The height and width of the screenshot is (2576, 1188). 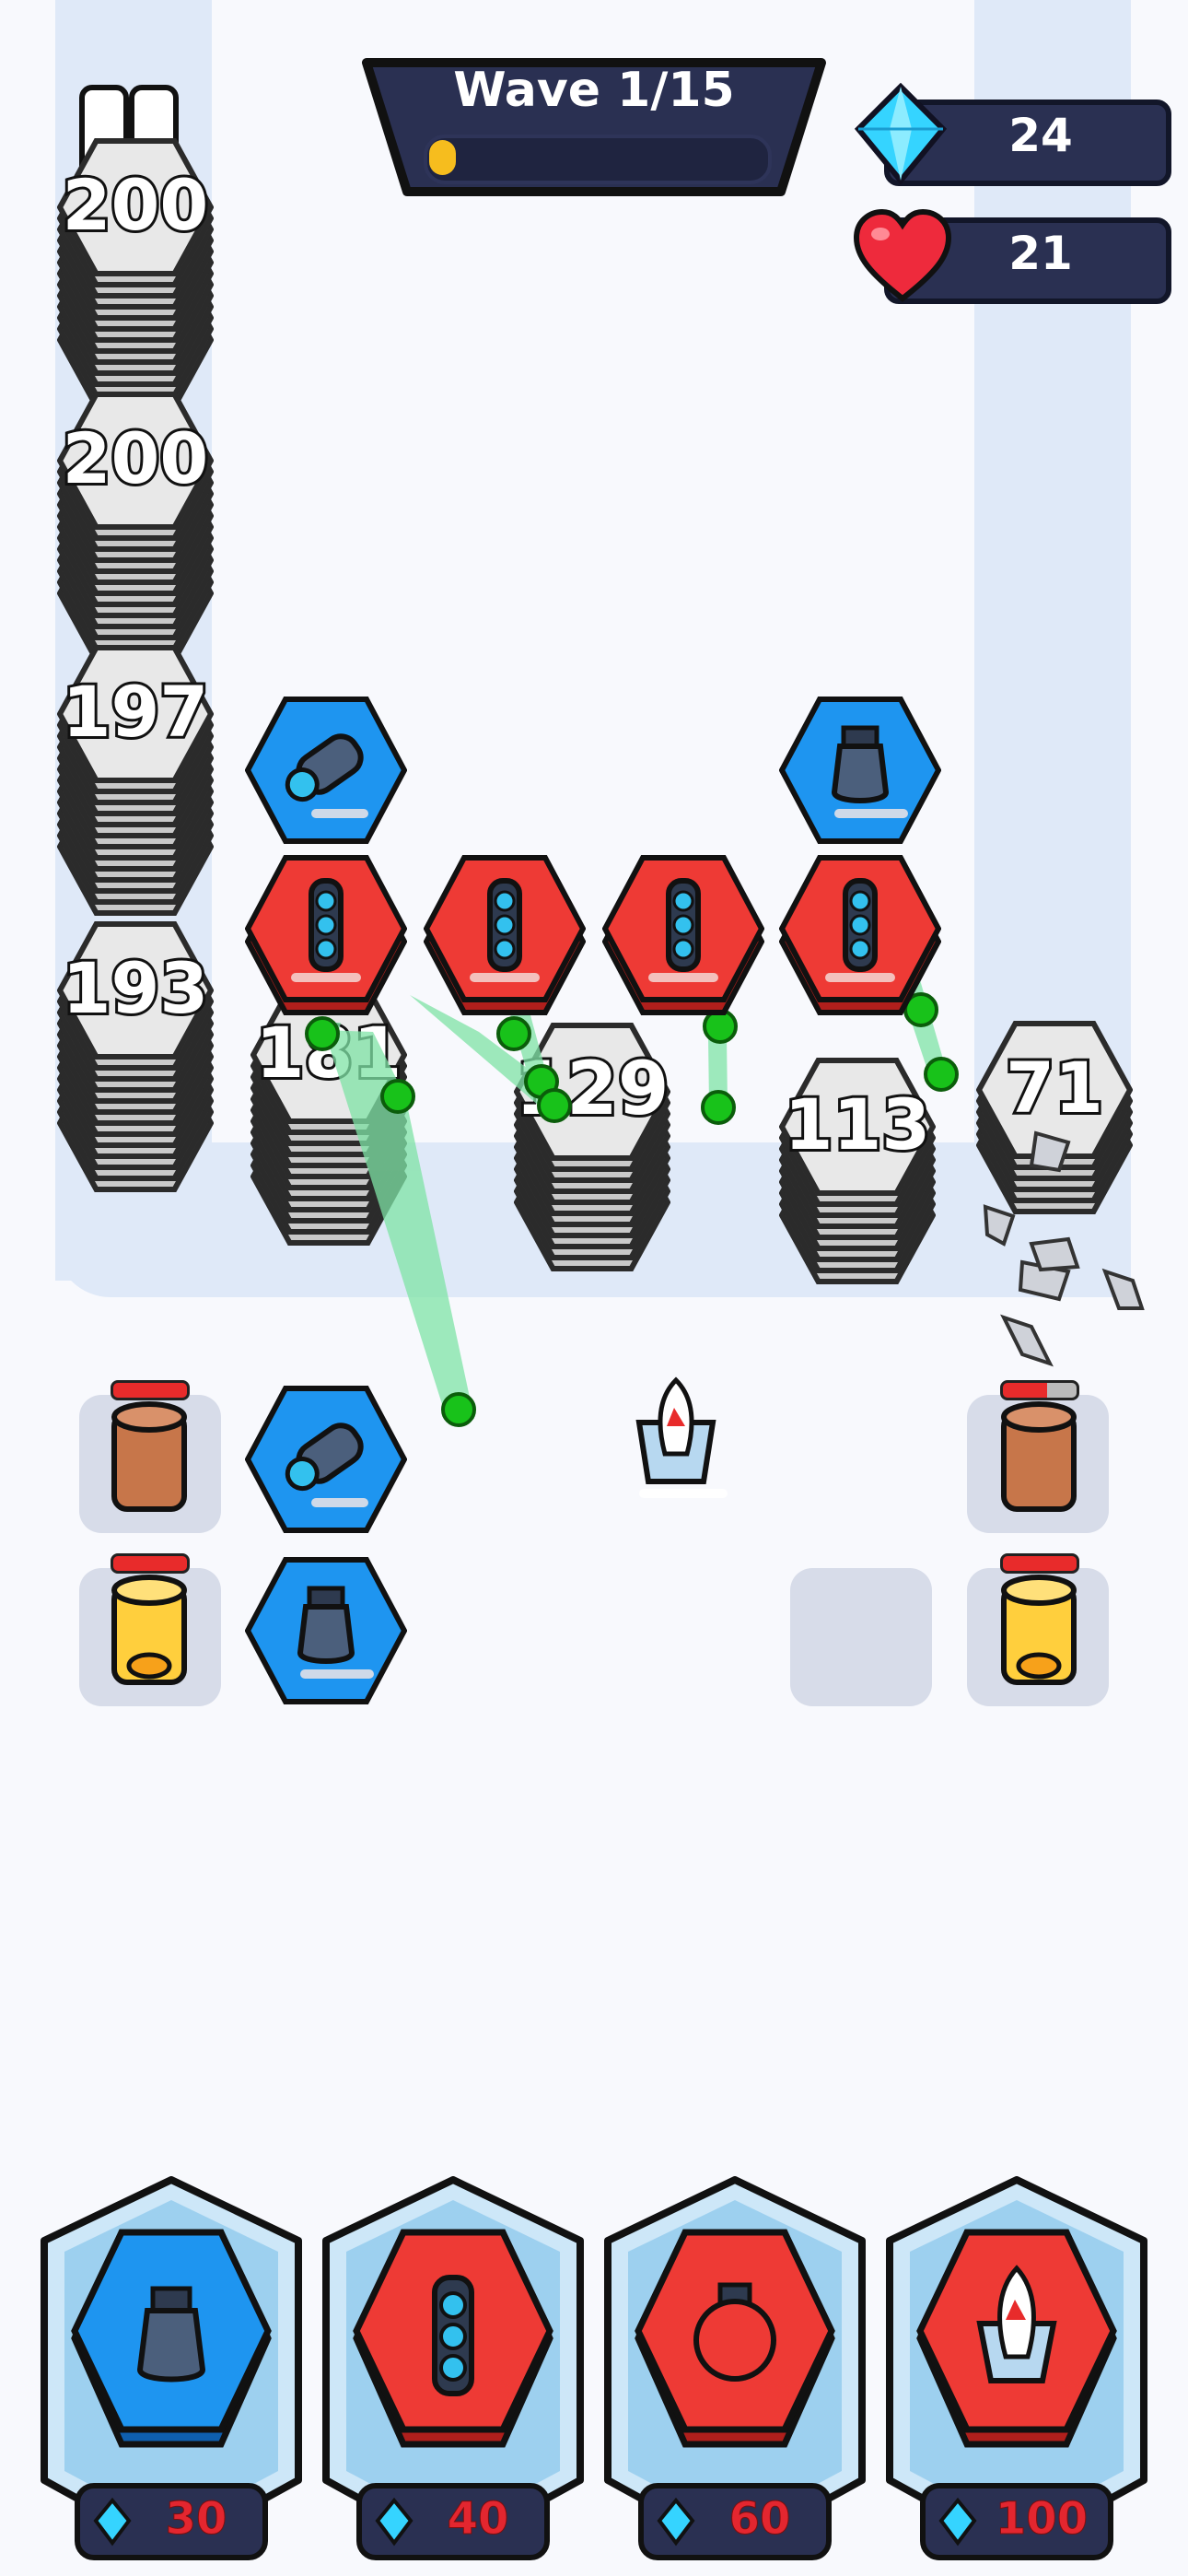 What do you see at coordinates (735, 2369) in the screenshot?
I see `orb-tower-shop-card: 60` at bounding box center [735, 2369].